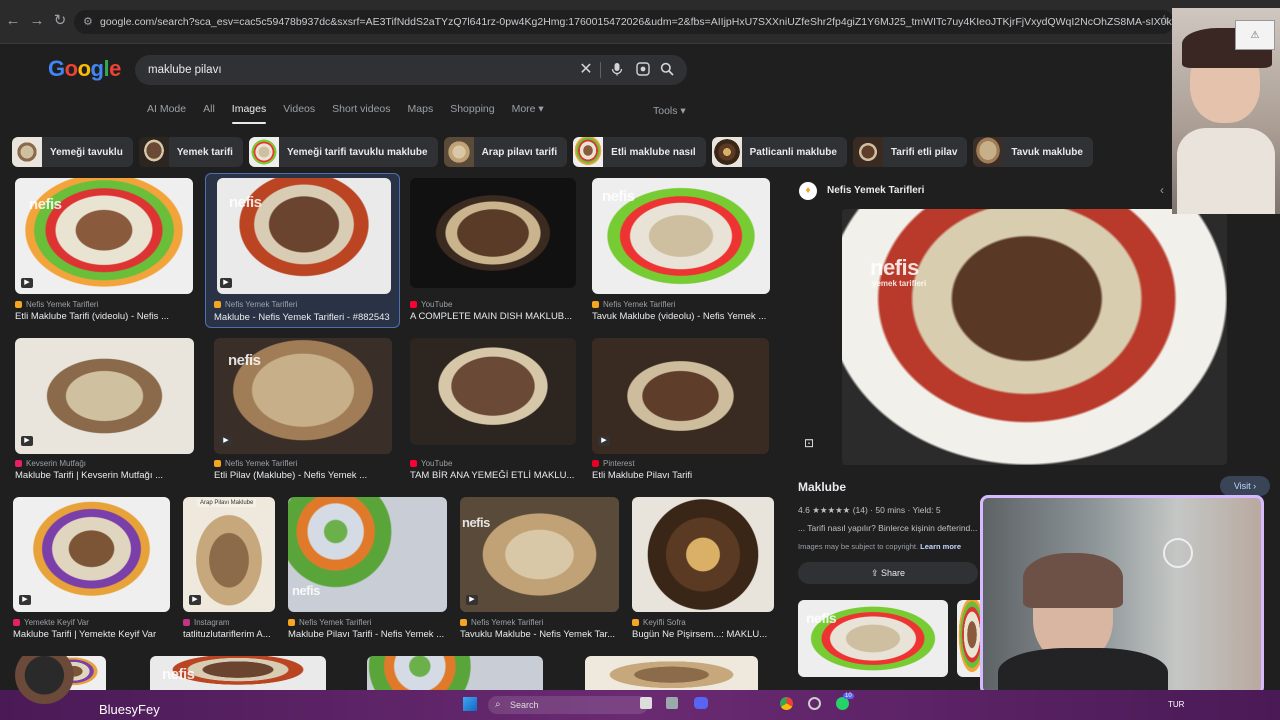  What do you see at coordinates (185, 70) in the screenshot?
I see `search-input: maklube pilavı` at bounding box center [185, 70].